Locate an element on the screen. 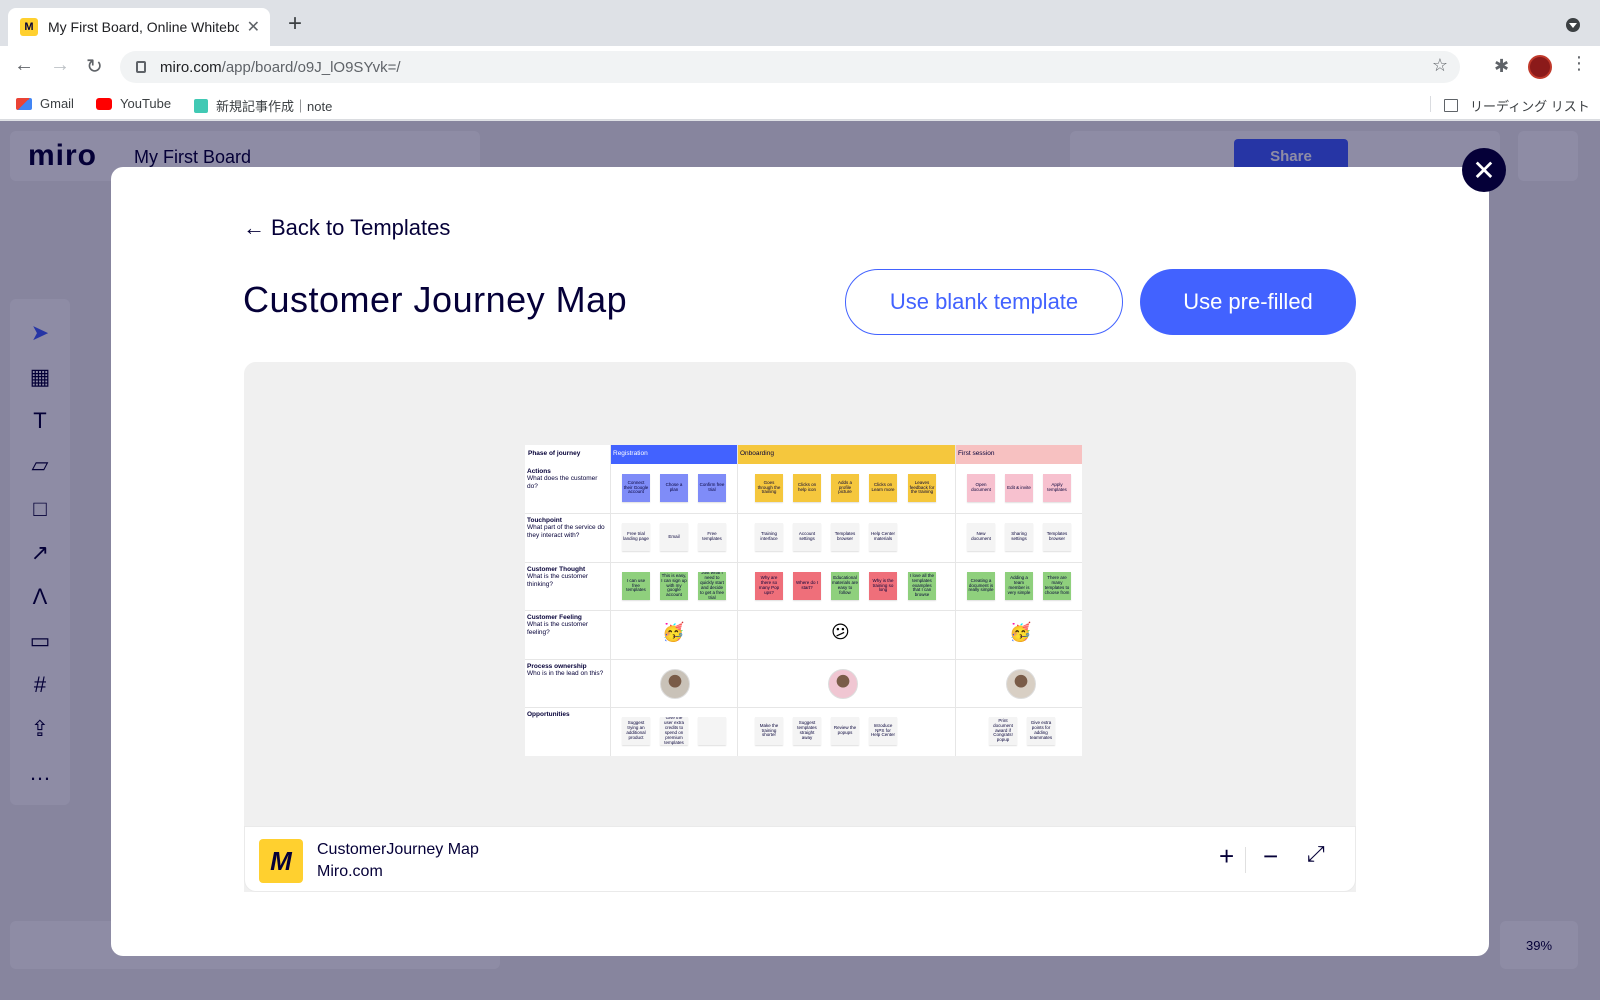 The height and width of the screenshot is (1000, 1600). reading-list-icon is located at coordinates (1451, 105).